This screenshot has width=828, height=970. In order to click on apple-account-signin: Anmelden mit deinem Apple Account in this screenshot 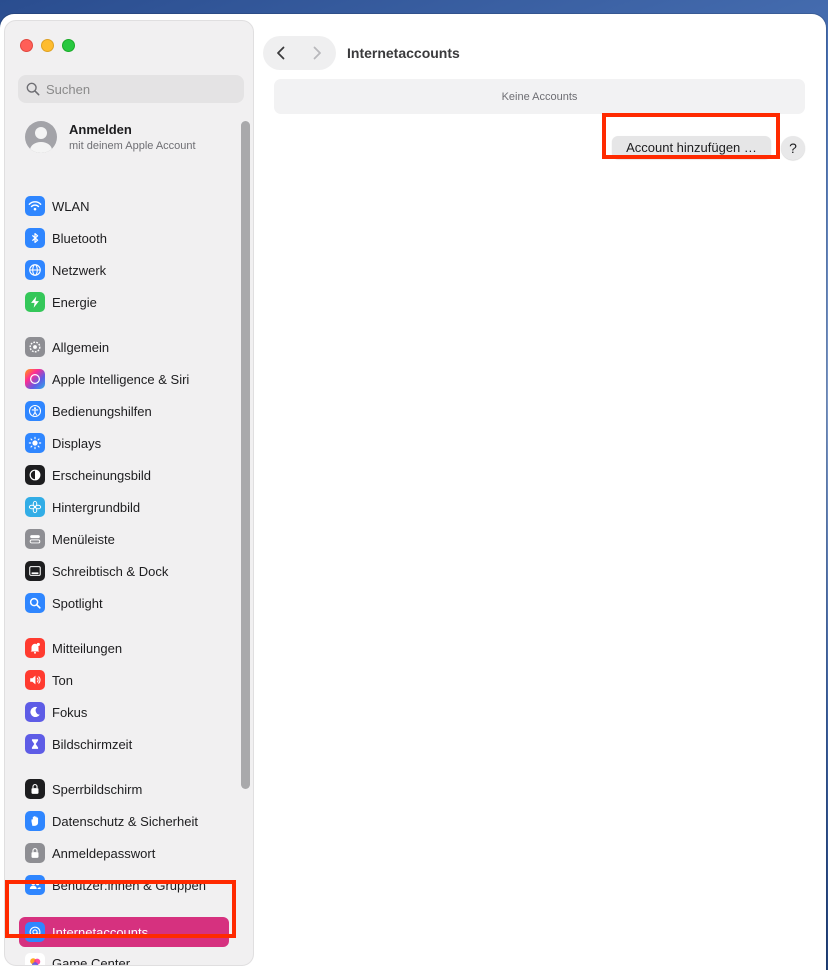, I will do `click(110, 137)`.